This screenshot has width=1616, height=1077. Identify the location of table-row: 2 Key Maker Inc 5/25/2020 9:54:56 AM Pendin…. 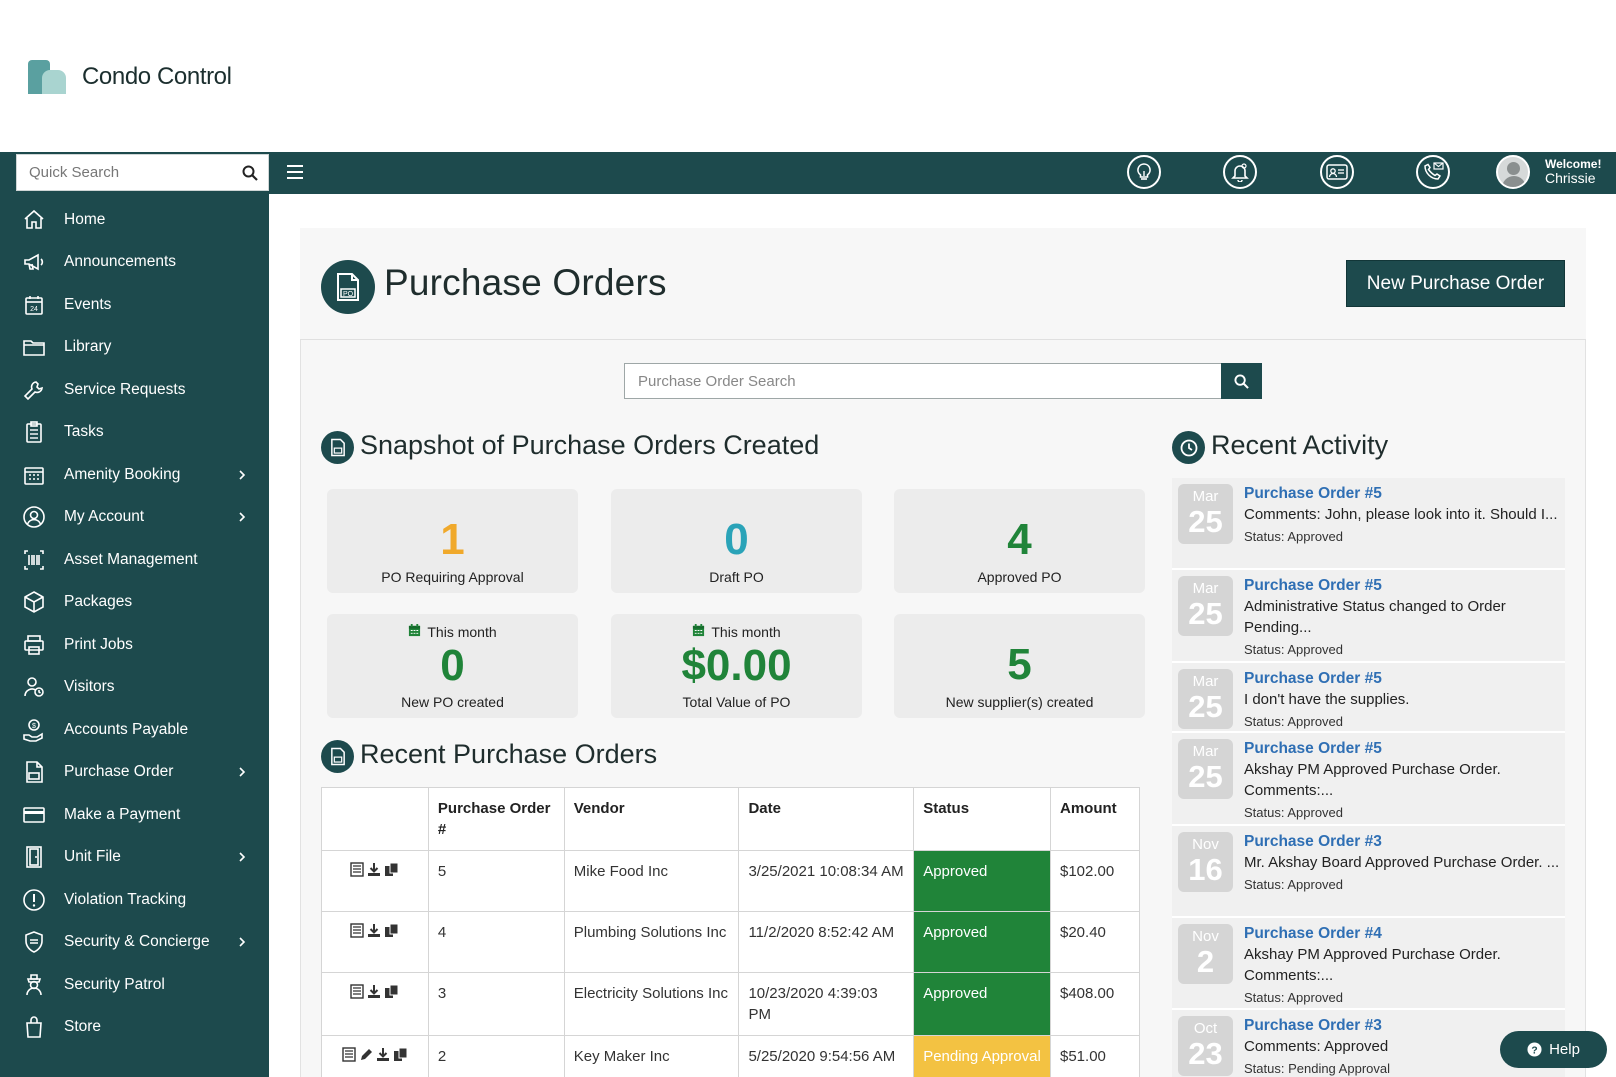
(730, 1056).